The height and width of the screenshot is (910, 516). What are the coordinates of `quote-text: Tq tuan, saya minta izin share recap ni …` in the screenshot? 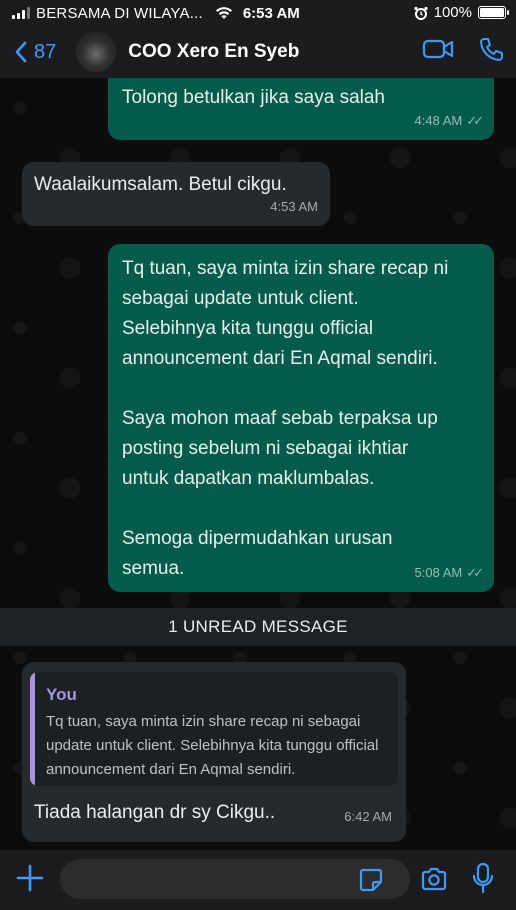 It's located at (212, 745).